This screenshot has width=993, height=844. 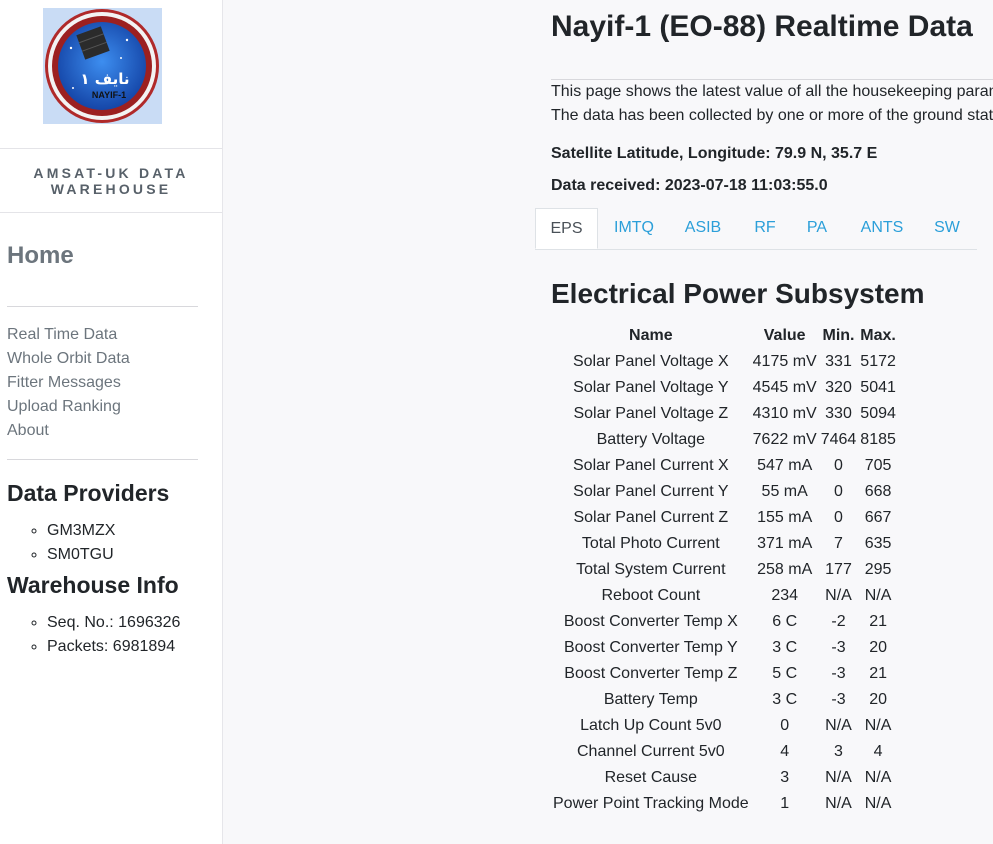 What do you see at coordinates (651, 517) in the screenshot?
I see `param-name-cell: Solar Panel Current Z` at bounding box center [651, 517].